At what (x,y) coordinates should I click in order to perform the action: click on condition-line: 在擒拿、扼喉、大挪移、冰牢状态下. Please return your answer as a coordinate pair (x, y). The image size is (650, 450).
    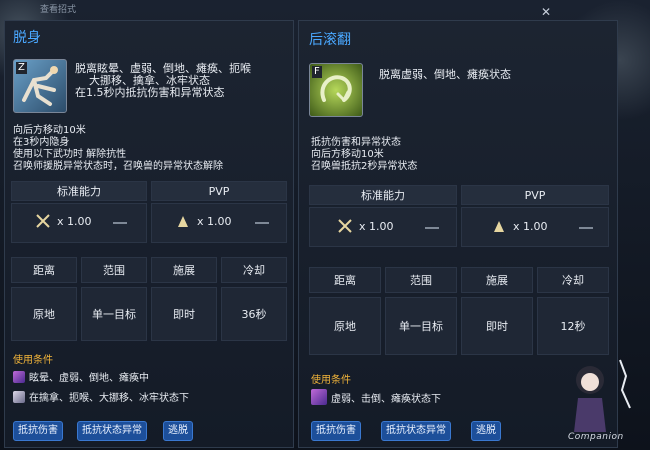
    Looking at the image, I should click on (101, 396).